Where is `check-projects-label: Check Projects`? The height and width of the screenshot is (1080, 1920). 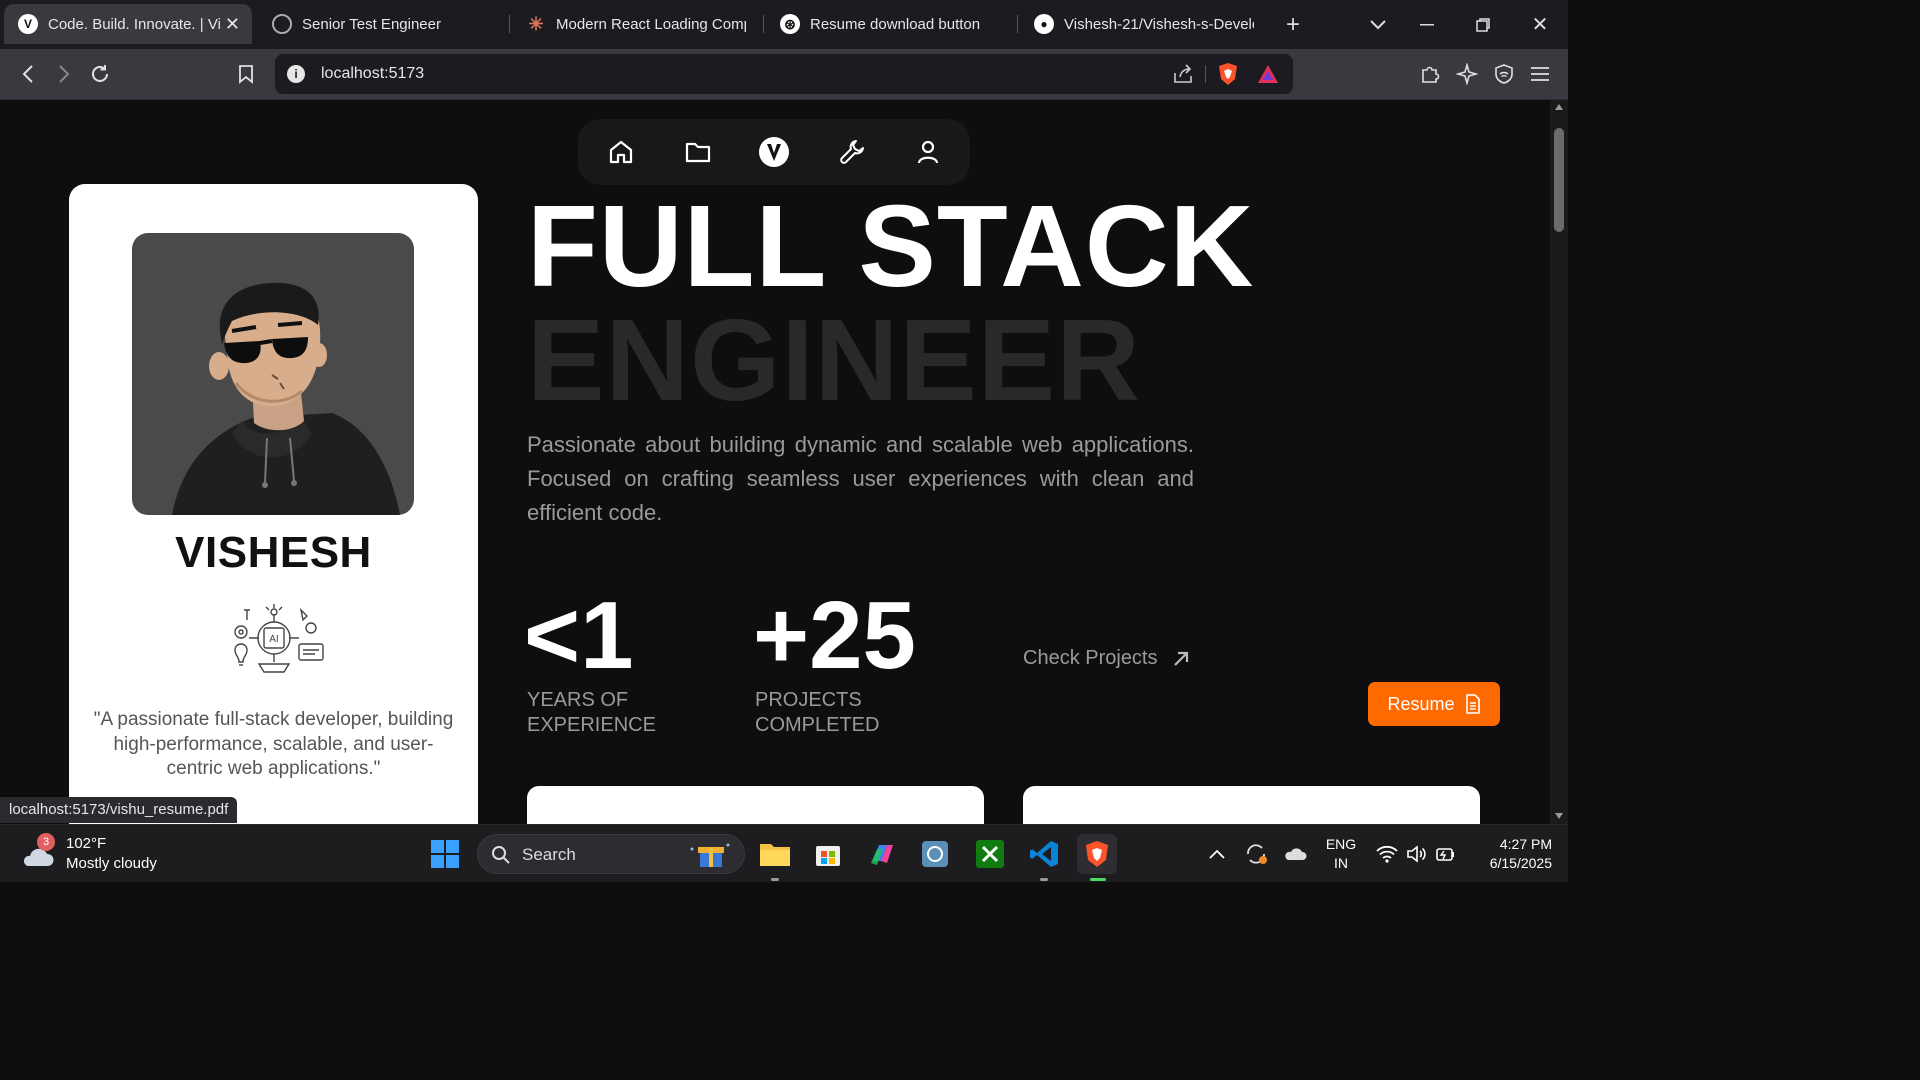 check-projects-label: Check Projects is located at coordinates (1090, 658).